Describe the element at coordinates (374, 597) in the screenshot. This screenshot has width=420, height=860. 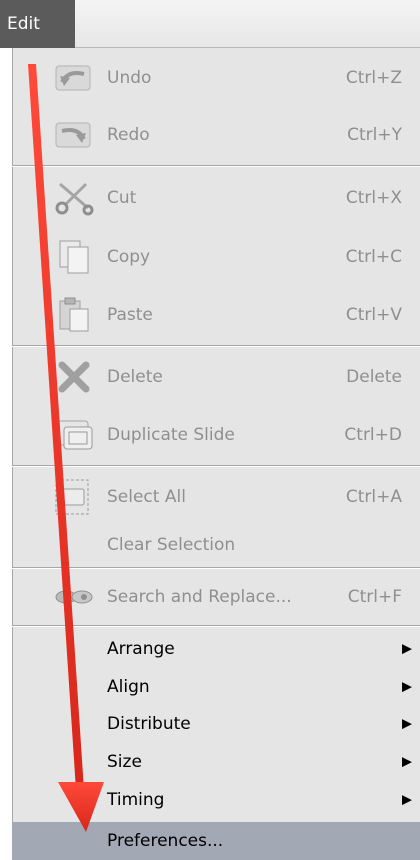
I see `menu-item-shortcut: Ctrl+F` at that location.